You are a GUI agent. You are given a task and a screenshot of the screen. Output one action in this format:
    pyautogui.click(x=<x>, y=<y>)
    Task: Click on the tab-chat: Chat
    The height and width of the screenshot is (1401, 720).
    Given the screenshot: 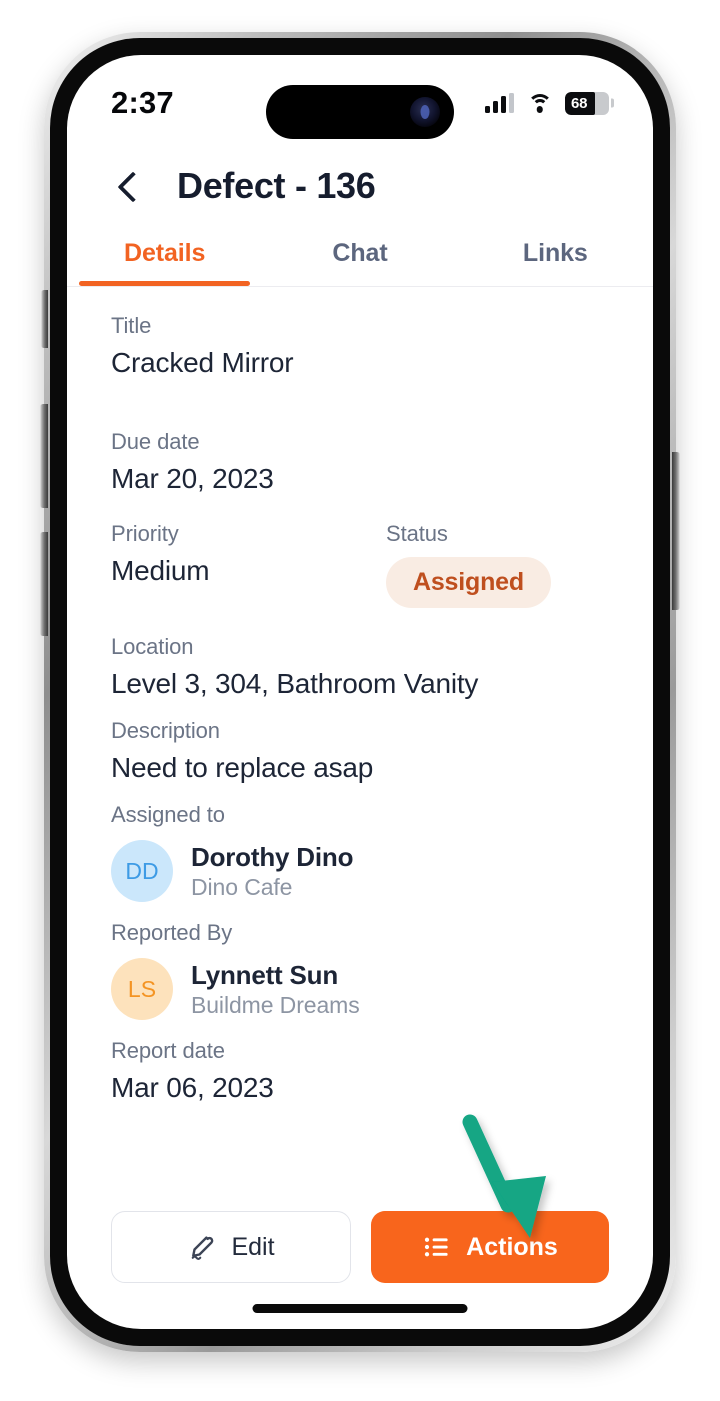 What is the action you would take?
    pyautogui.click(x=359, y=257)
    